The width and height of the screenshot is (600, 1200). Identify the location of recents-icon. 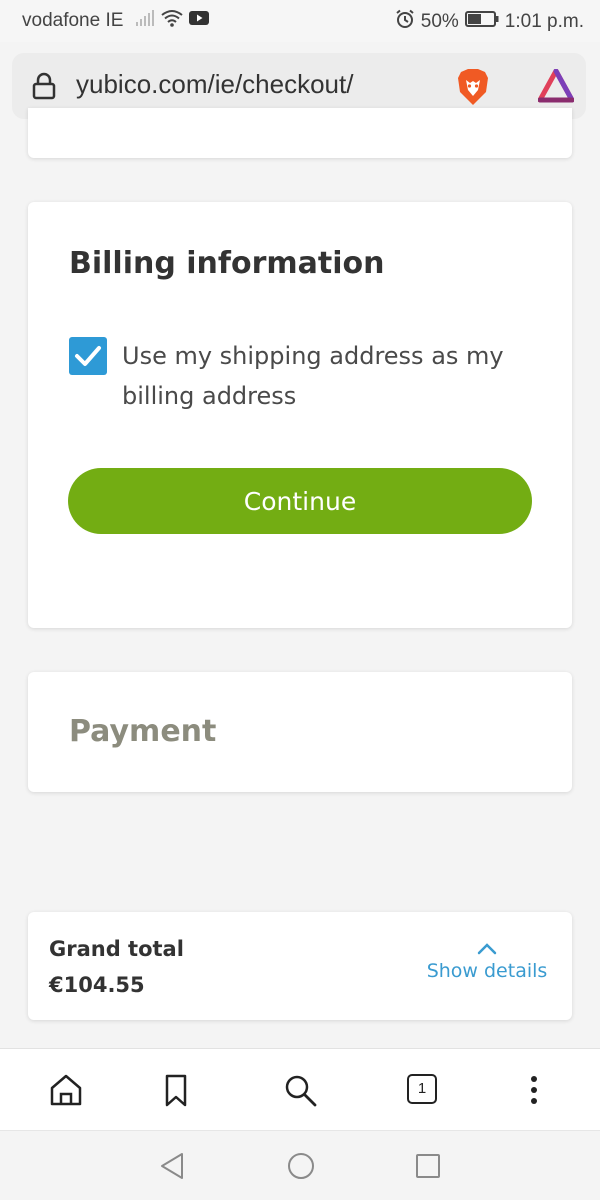
(428, 1168).